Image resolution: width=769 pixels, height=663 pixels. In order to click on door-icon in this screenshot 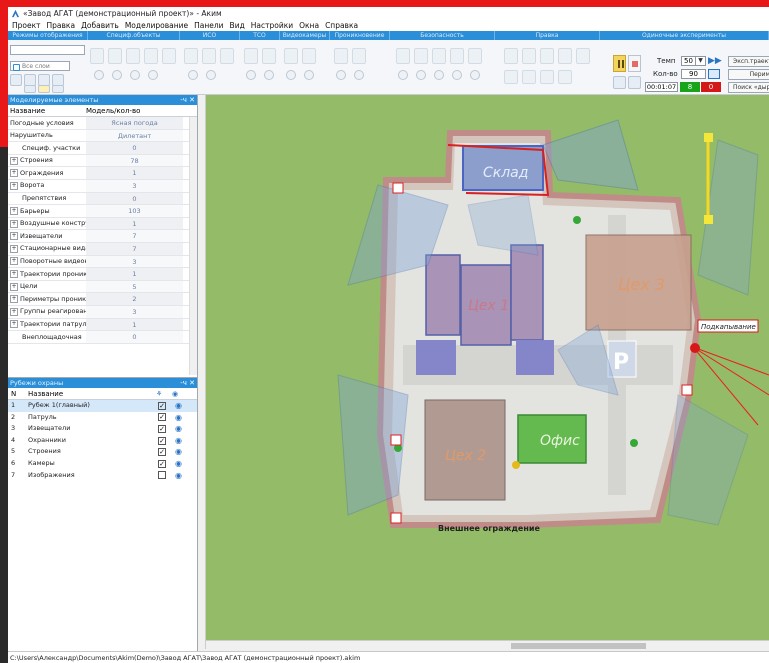, I will do `click(169, 56)`.